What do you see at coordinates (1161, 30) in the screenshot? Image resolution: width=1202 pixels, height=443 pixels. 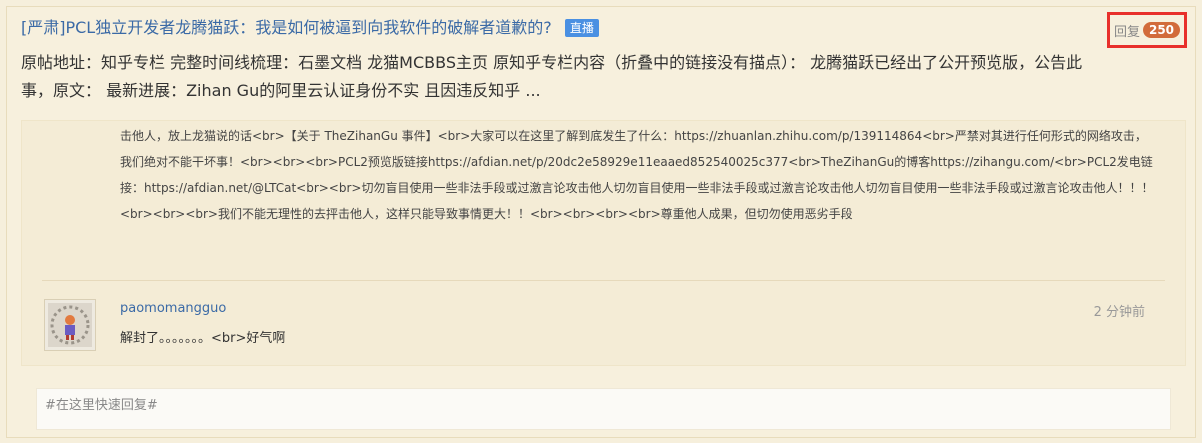 I see `reply-count-badge: 250` at bounding box center [1161, 30].